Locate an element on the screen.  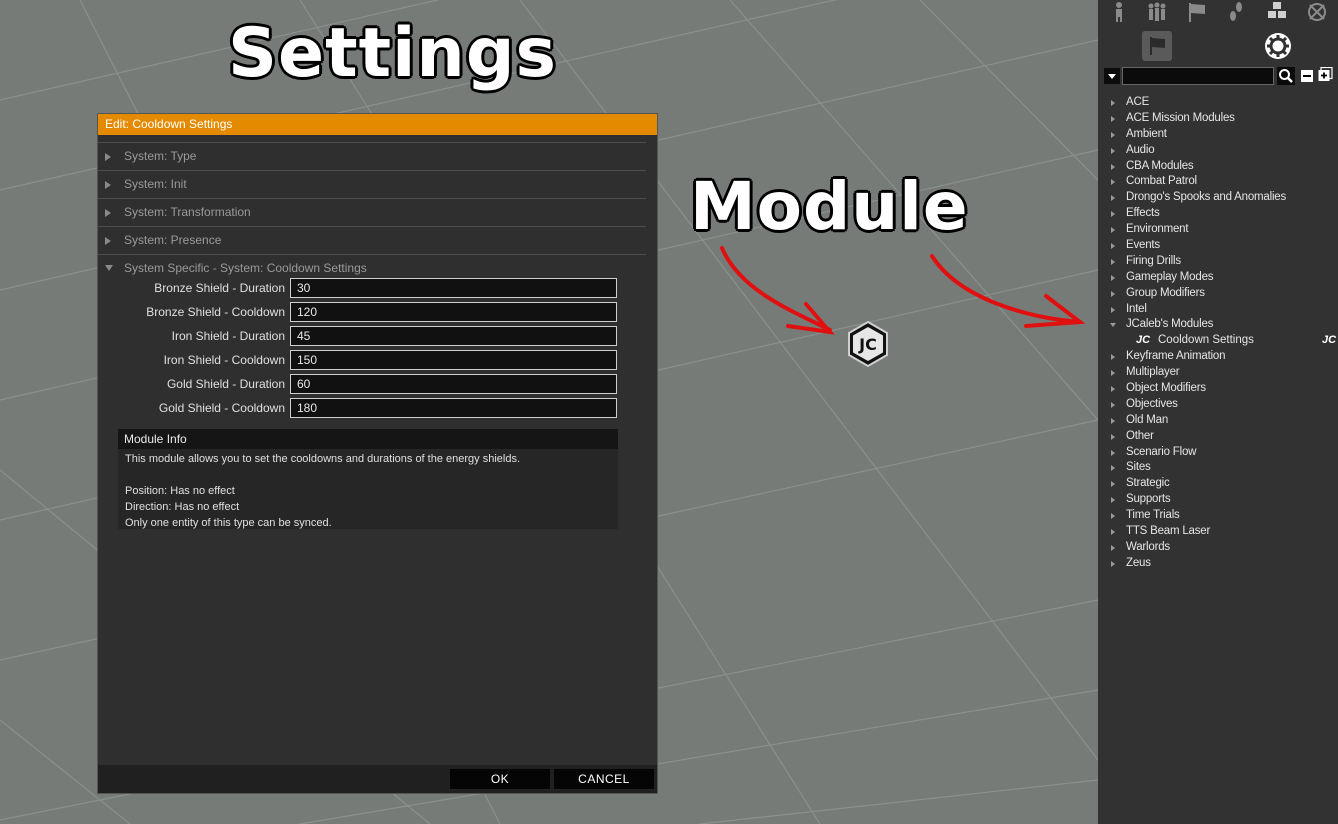
mode-switch-row is located at coordinates (1218, 46).